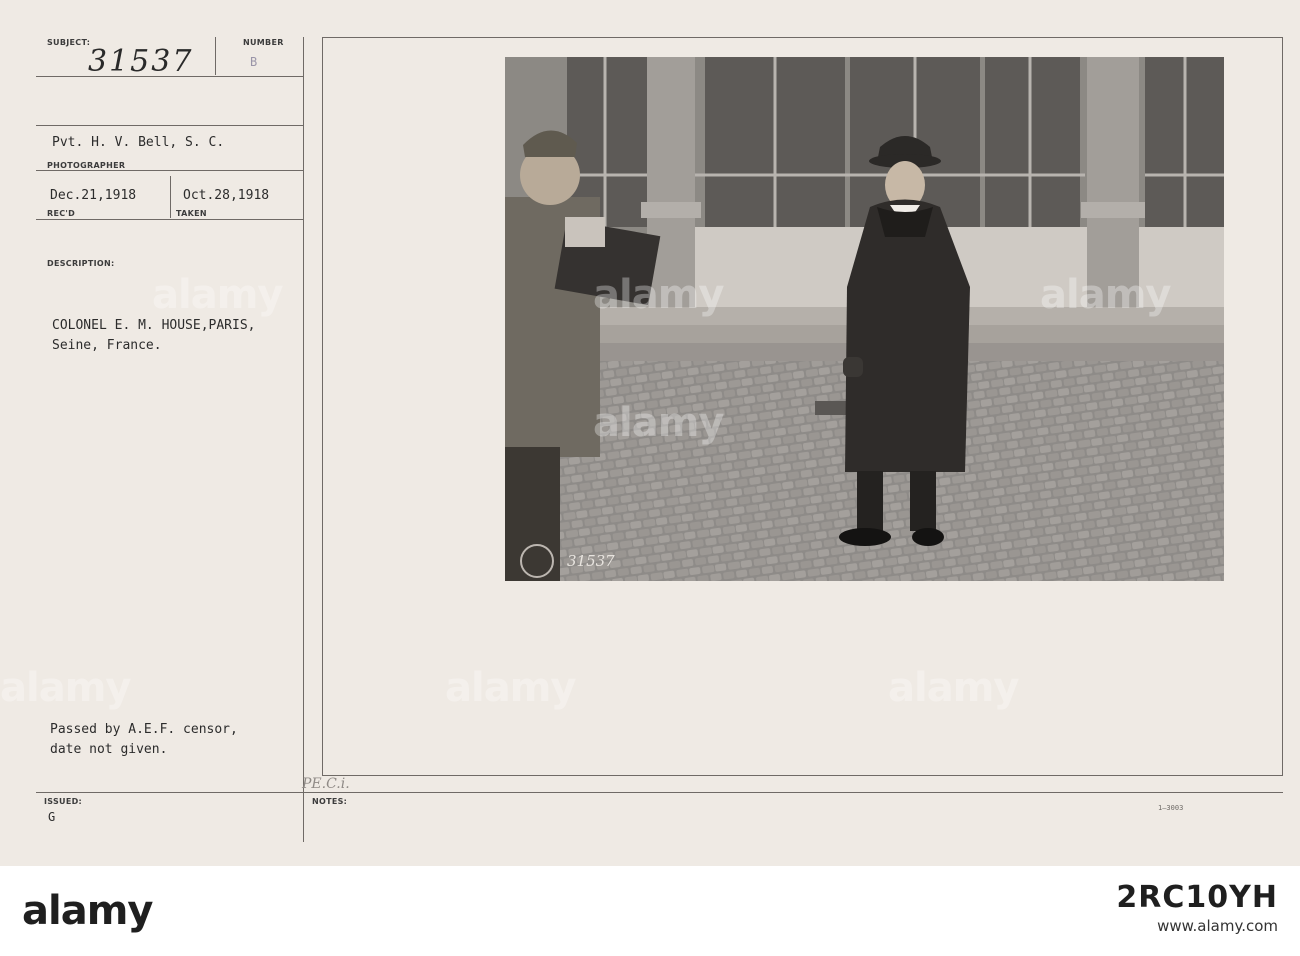 The height and width of the screenshot is (956, 1300). I want to click on footer-code: 2RC10YH www.alamy.com, so click(1197, 907).